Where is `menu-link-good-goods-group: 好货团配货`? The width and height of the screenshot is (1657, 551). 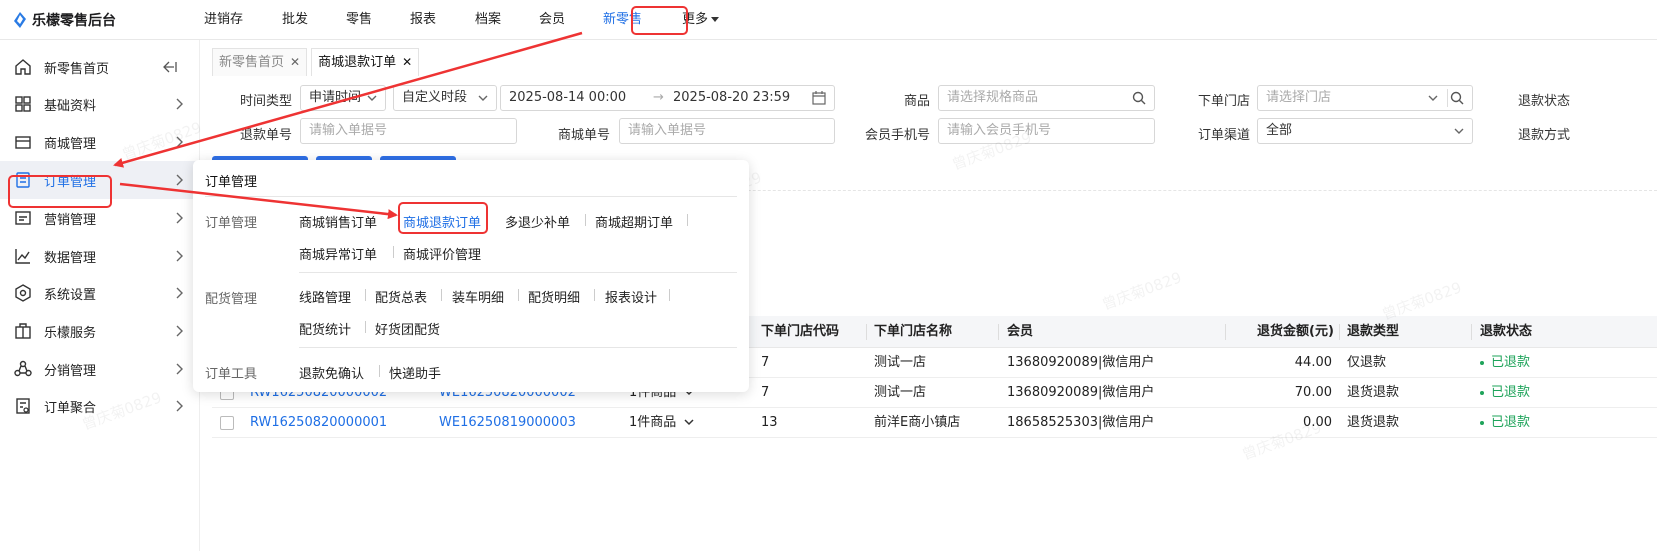 menu-link-good-goods-group: 好货团配货 is located at coordinates (407, 328).